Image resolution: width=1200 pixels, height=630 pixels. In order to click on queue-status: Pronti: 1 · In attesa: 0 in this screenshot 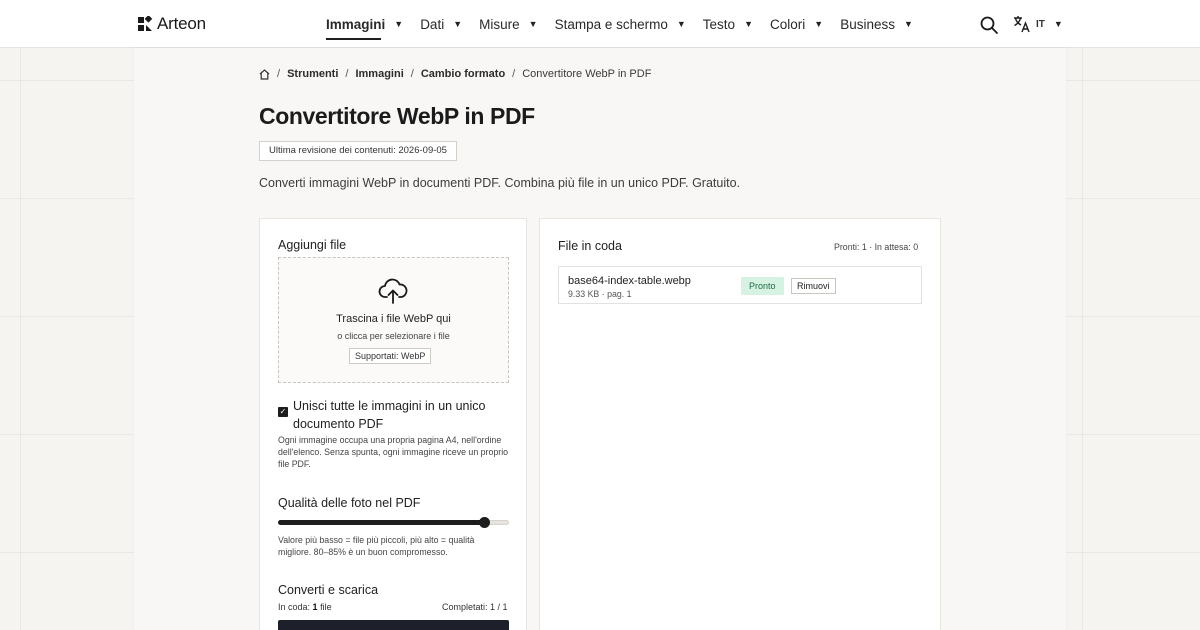, I will do `click(876, 247)`.